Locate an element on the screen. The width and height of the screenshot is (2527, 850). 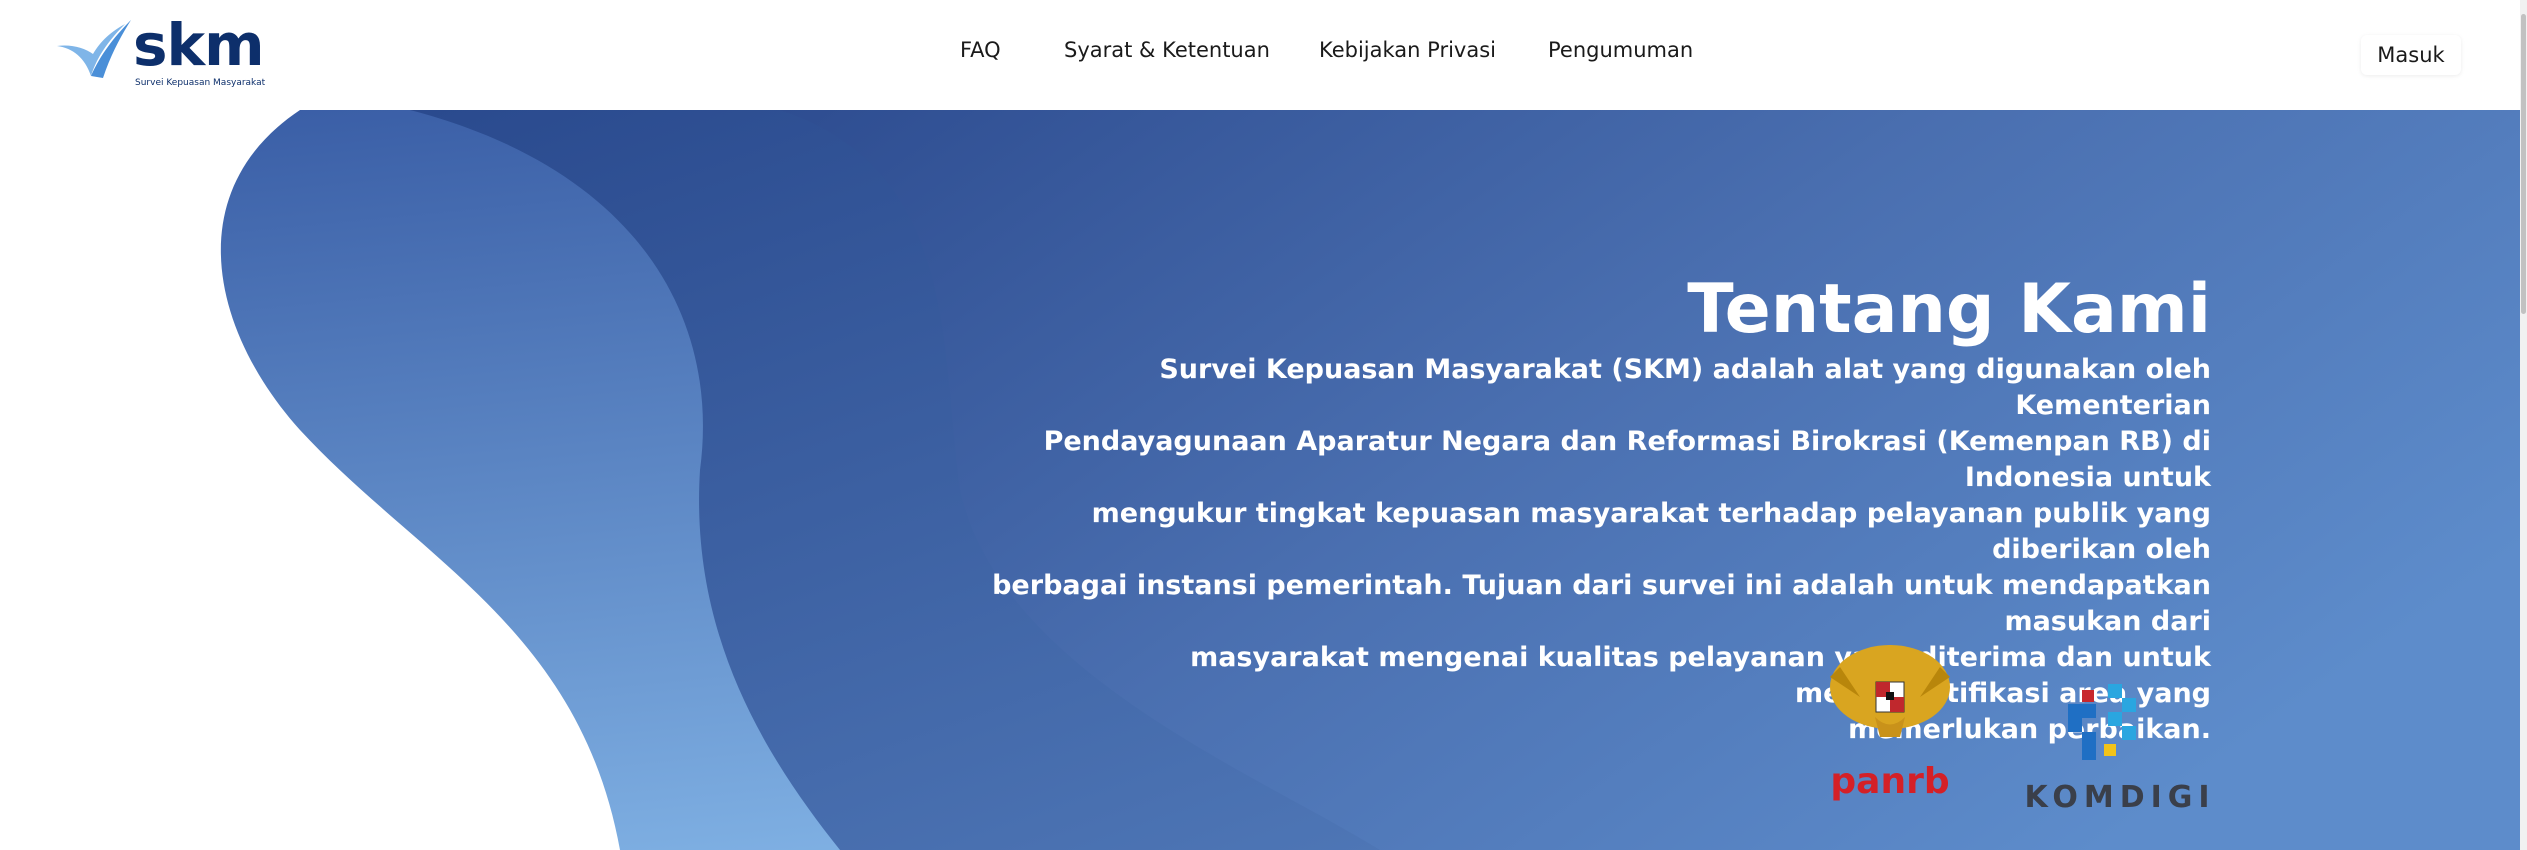
panrb-wordmark: panrb is located at coordinates (1890, 781).